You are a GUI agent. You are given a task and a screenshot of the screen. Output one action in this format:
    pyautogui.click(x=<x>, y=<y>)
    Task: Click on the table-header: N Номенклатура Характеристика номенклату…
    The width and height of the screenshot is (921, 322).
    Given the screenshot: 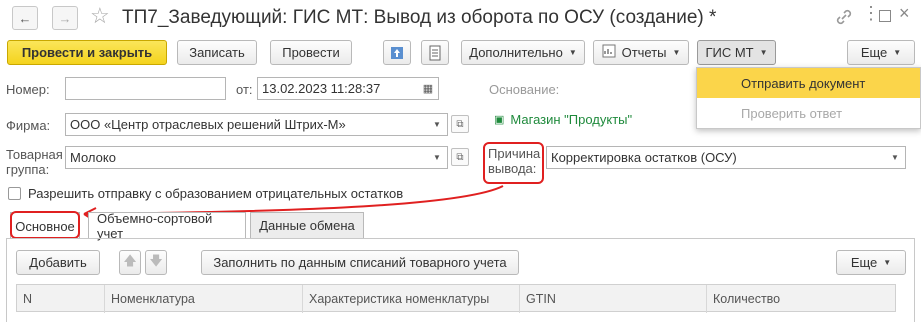 What is the action you would take?
    pyautogui.click(x=456, y=298)
    